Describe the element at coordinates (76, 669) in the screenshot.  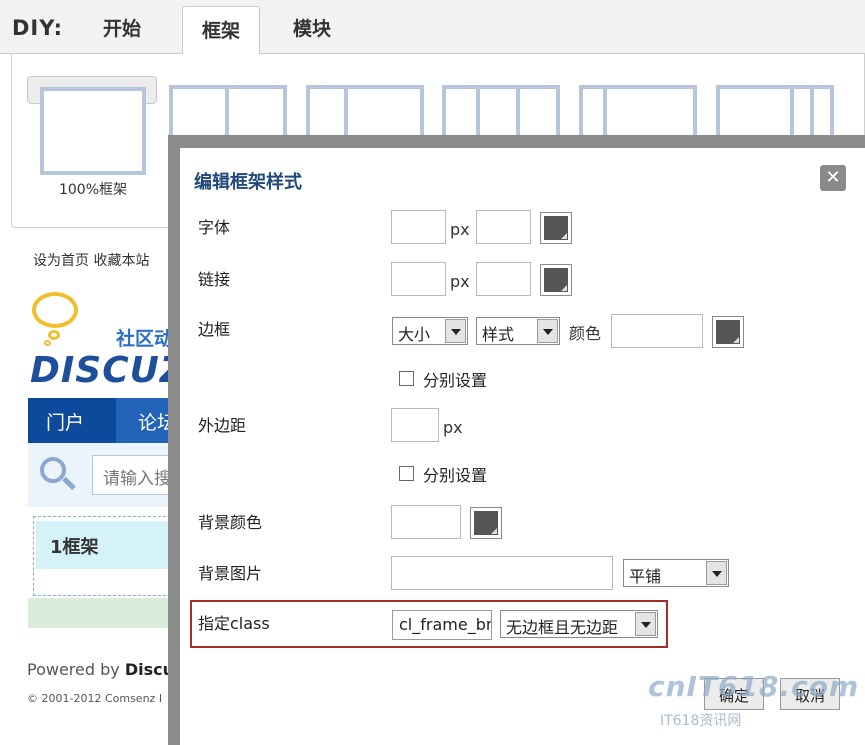
I see `powered-prefix: Powered by` at that location.